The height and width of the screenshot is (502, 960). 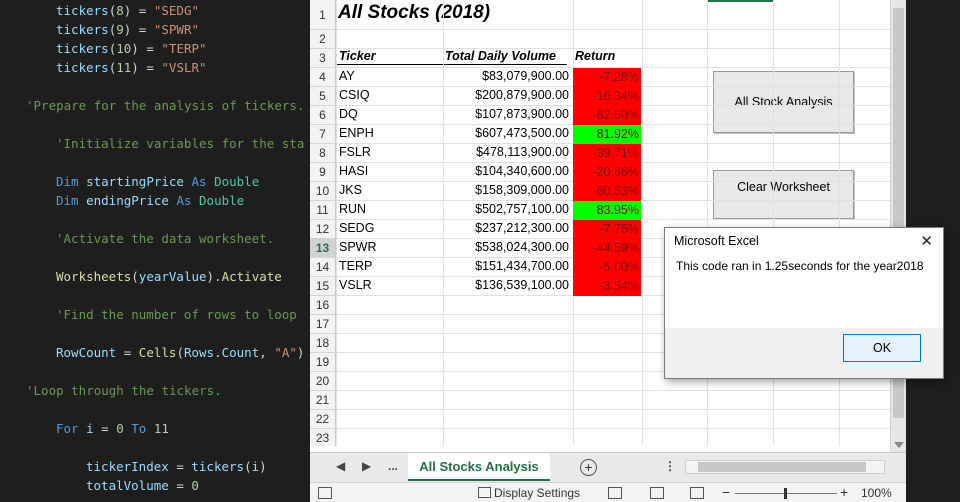 What do you see at coordinates (507, 77) in the screenshot?
I see `volume-cell: $83,079,900.00` at bounding box center [507, 77].